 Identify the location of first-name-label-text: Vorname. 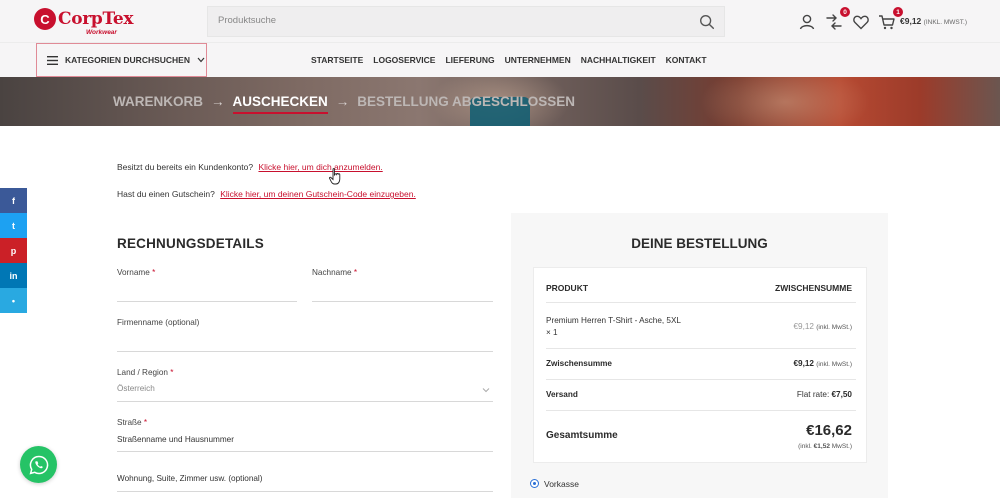
(133, 272).